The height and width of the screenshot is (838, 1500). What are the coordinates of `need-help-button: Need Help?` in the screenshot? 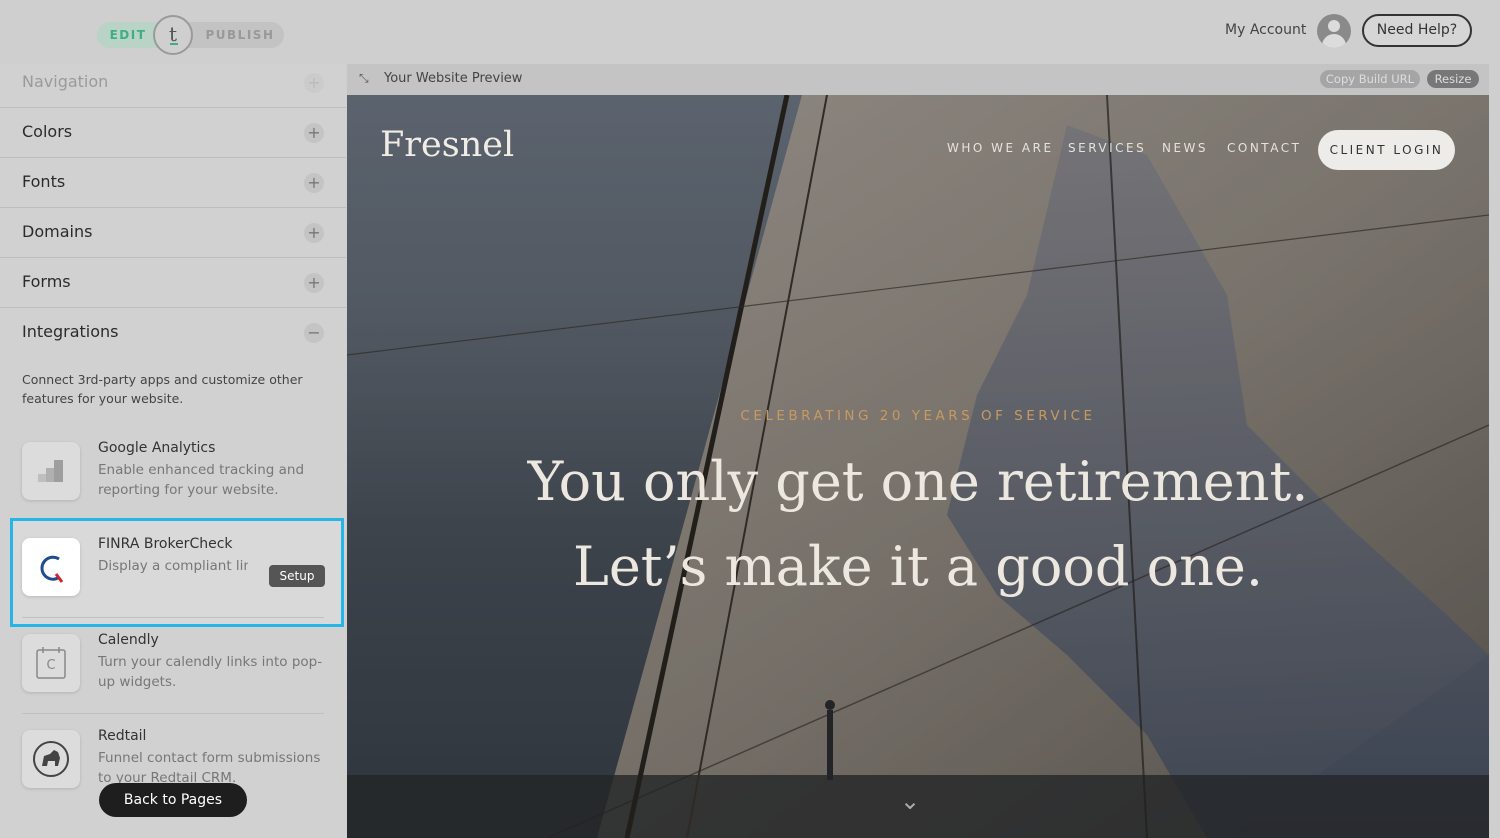 It's located at (1417, 30).